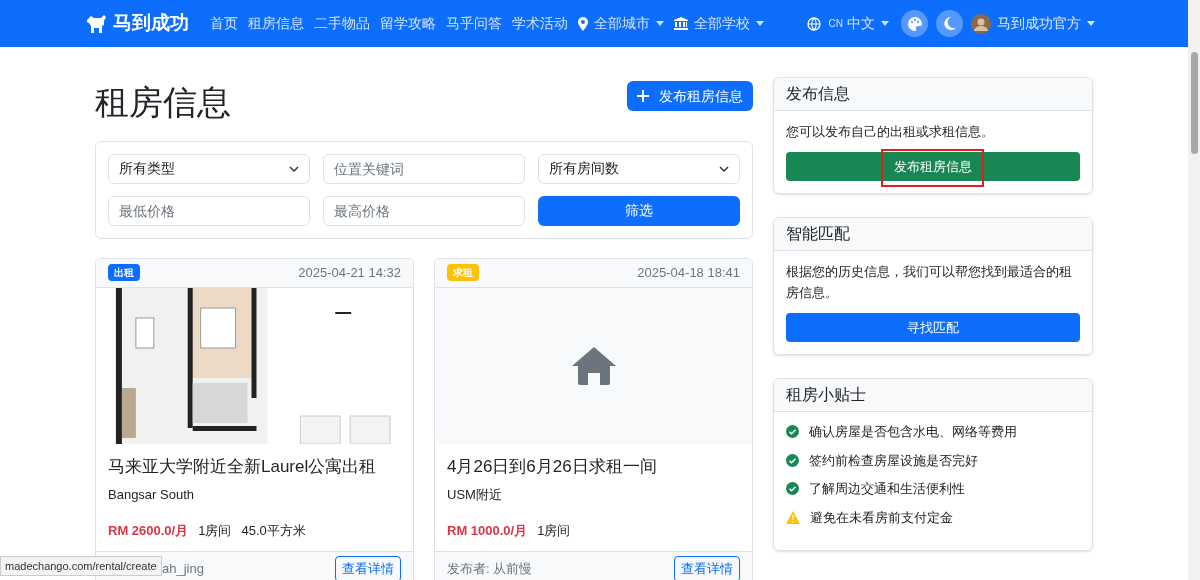  What do you see at coordinates (681, 23) in the screenshot?
I see `bank-icon` at bounding box center [681, 23].